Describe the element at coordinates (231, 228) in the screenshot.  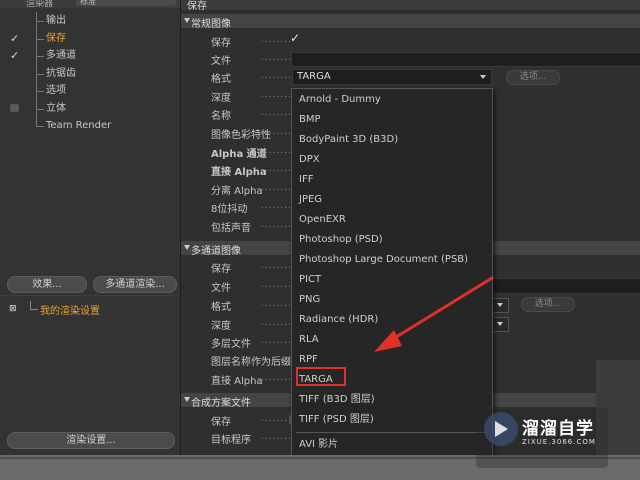
I see `property-label: 包括声音` at that location.